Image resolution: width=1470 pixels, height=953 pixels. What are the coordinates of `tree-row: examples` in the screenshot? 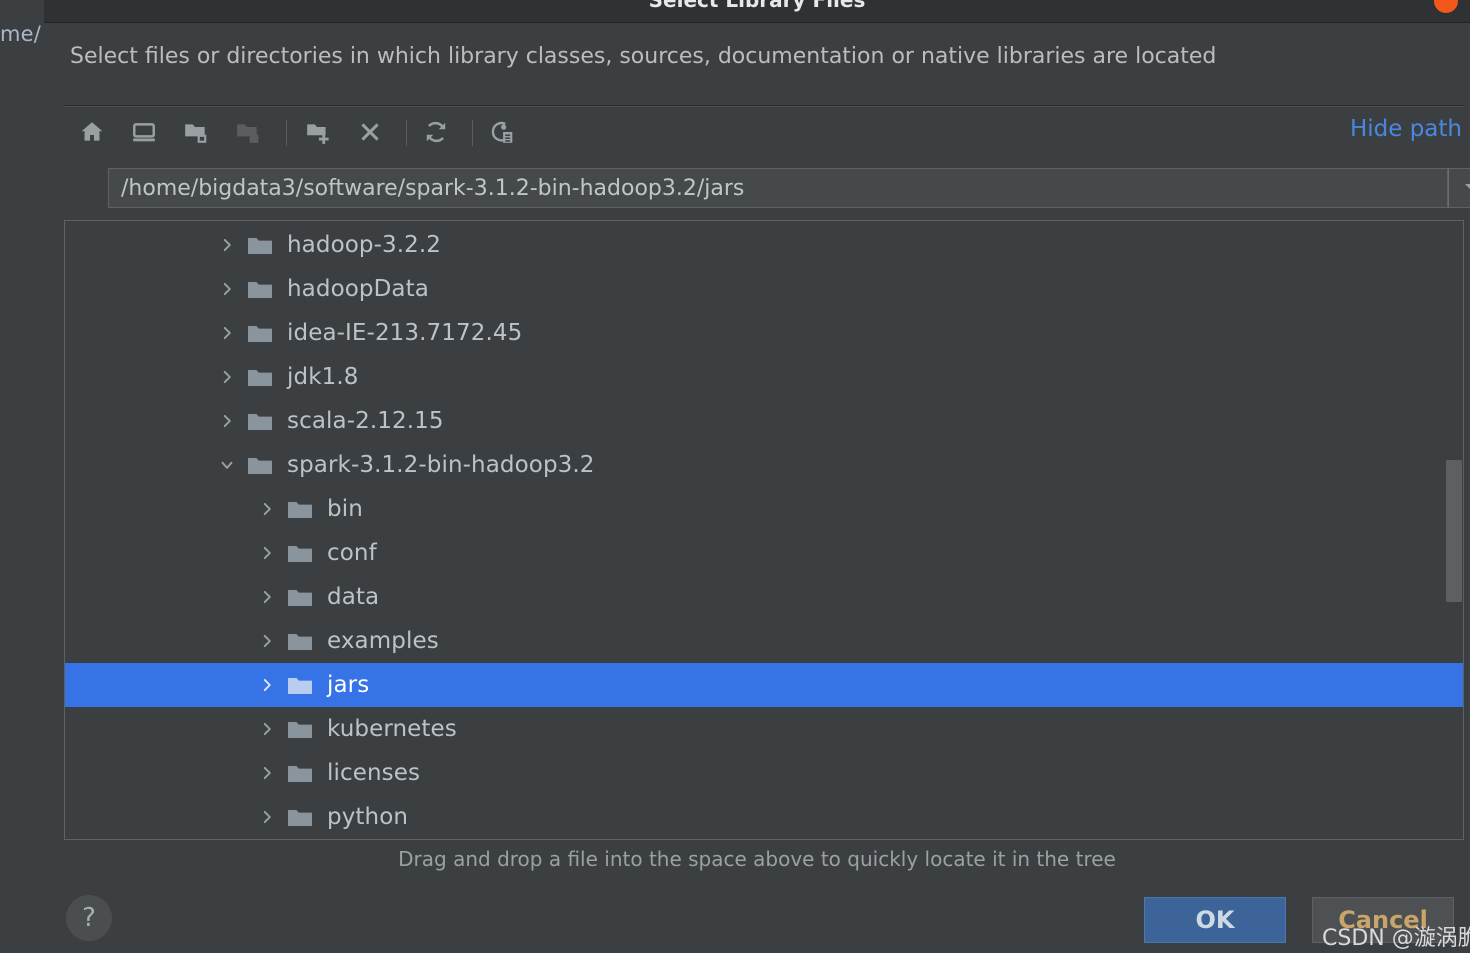 It's located at (764, 641).